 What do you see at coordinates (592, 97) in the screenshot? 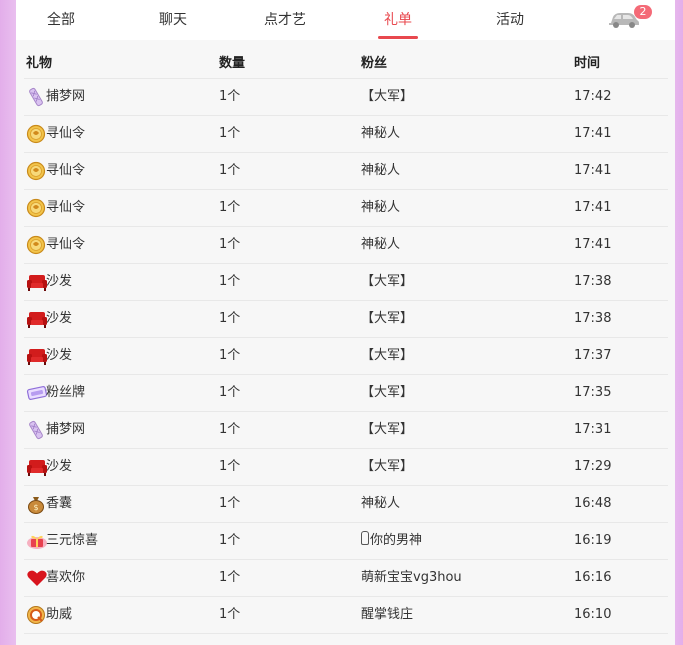
I see `gift-time: 17:42` at bounding box center [592, 97].